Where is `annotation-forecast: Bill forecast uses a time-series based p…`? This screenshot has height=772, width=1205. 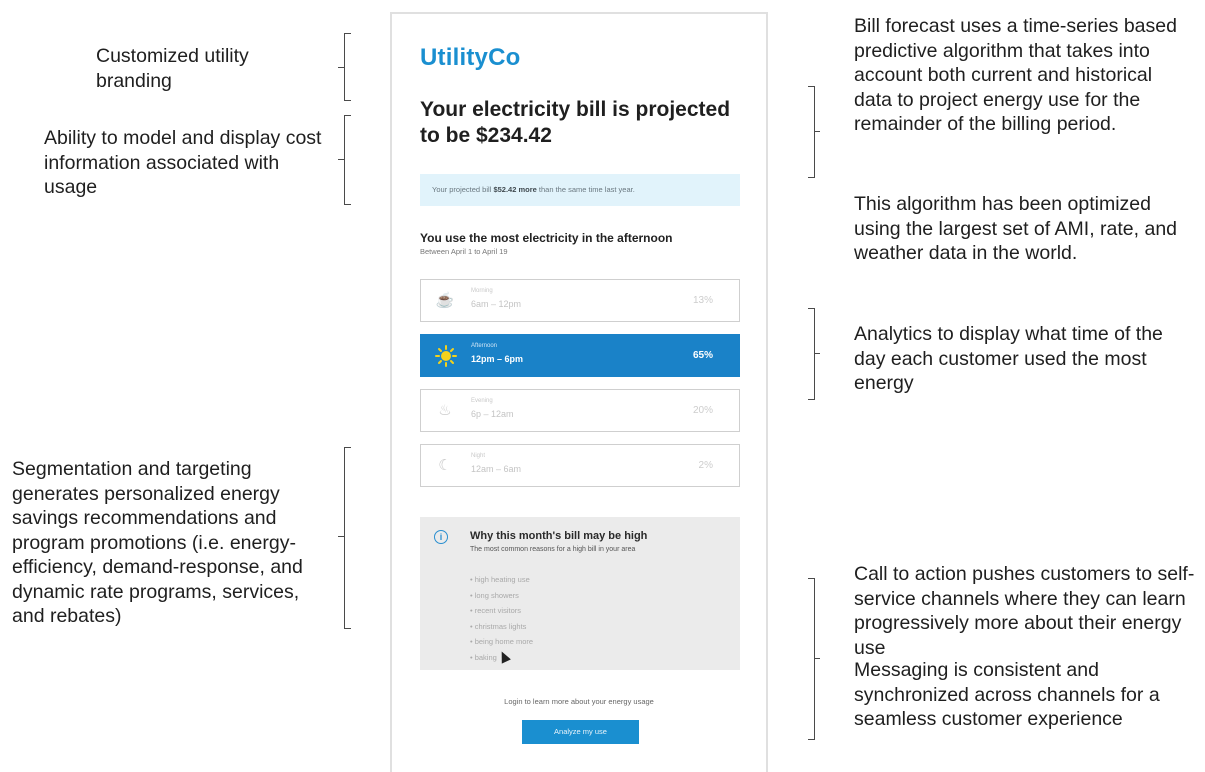
annotation-forecast: Bill forecast uses a time-series based p… is located at coordinates (1015, 75).